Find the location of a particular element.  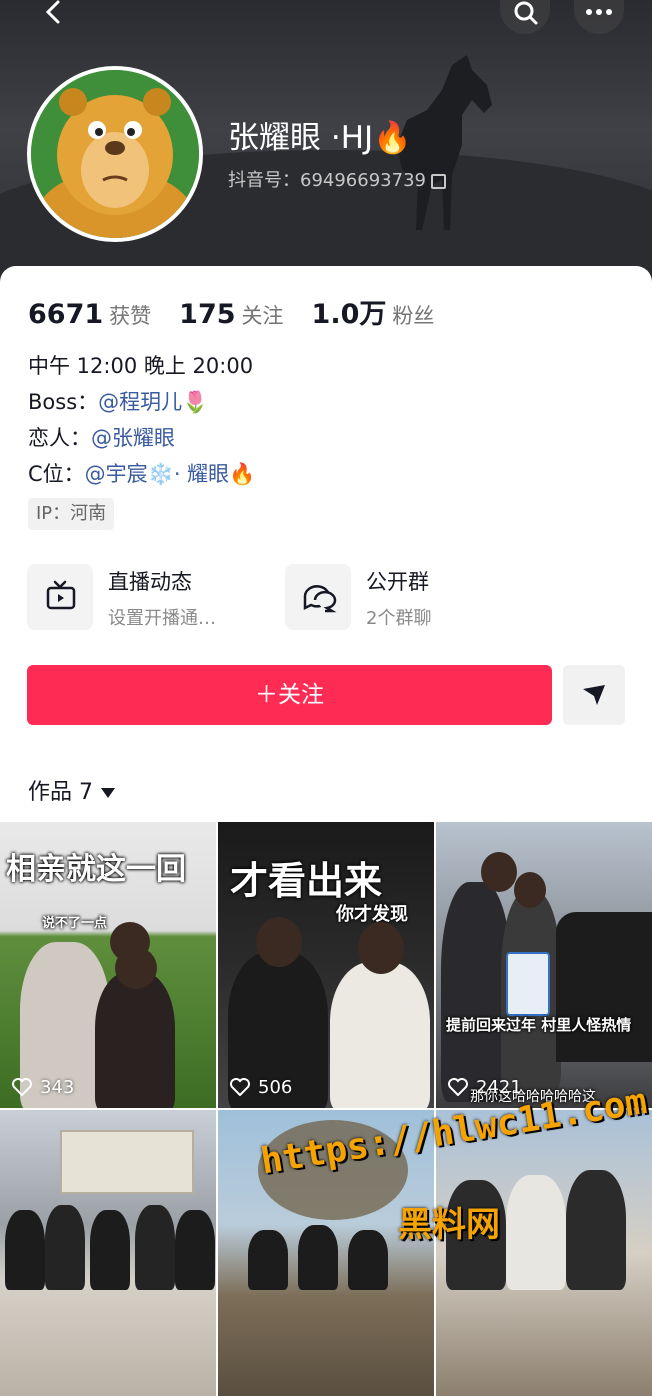

watermark: https://hlwc11.com 黑料网 is located at coordinates (454, 1163).